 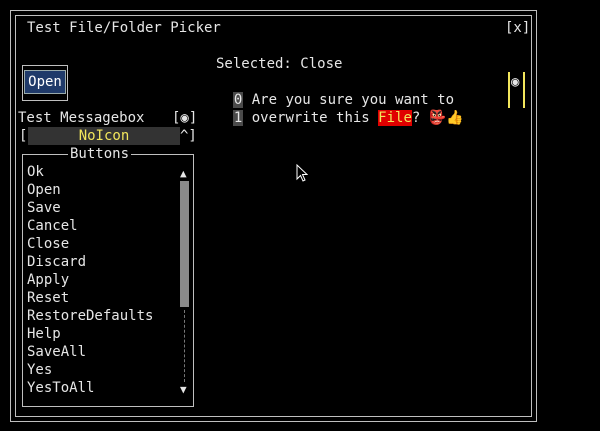 I want to click on list-item: Discard, so click(x=90, y=262).